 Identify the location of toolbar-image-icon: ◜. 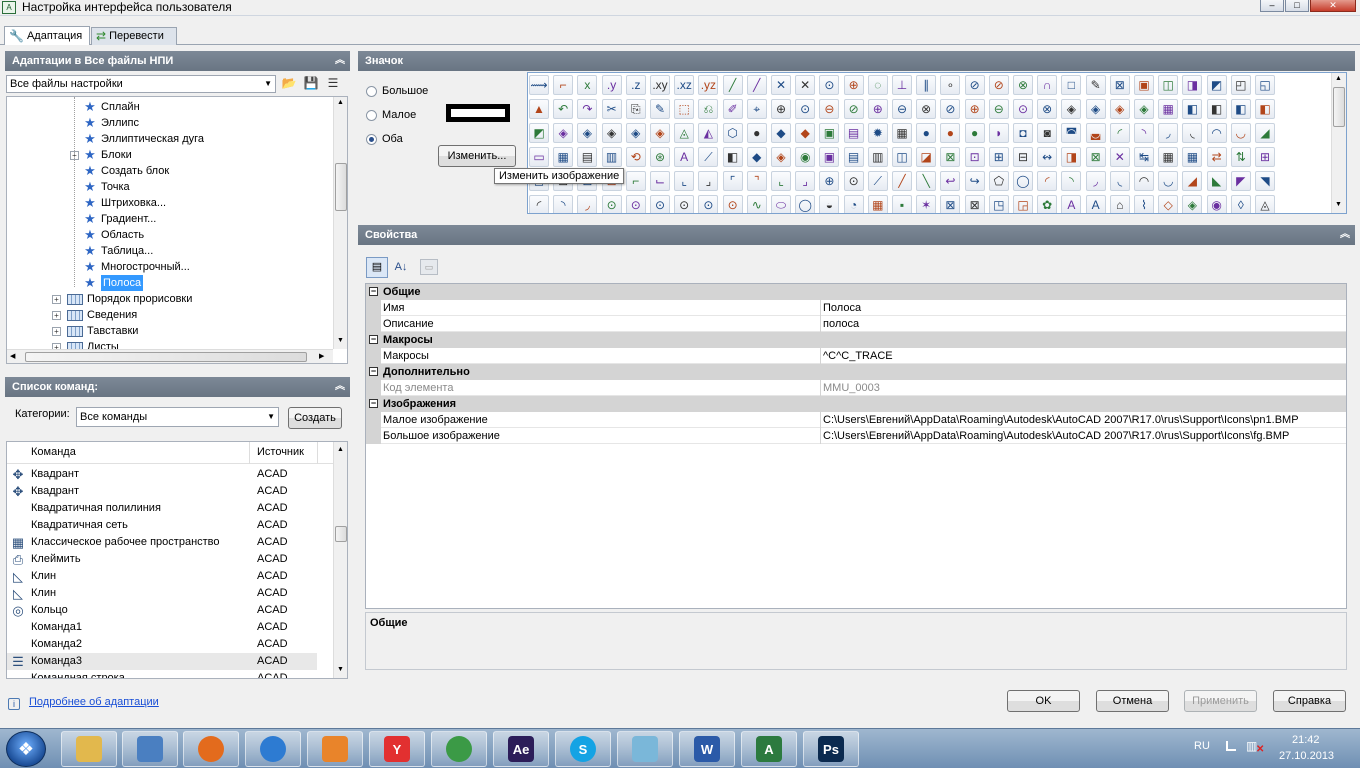
(1119, 133).